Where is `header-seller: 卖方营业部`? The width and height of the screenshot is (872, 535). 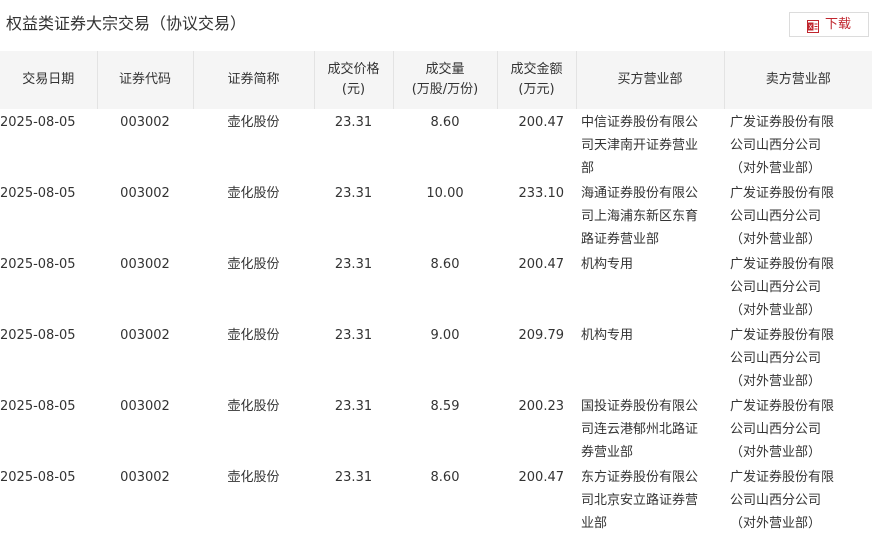 header-seller: 卖方营业部 is located at coordinates (798, 80).